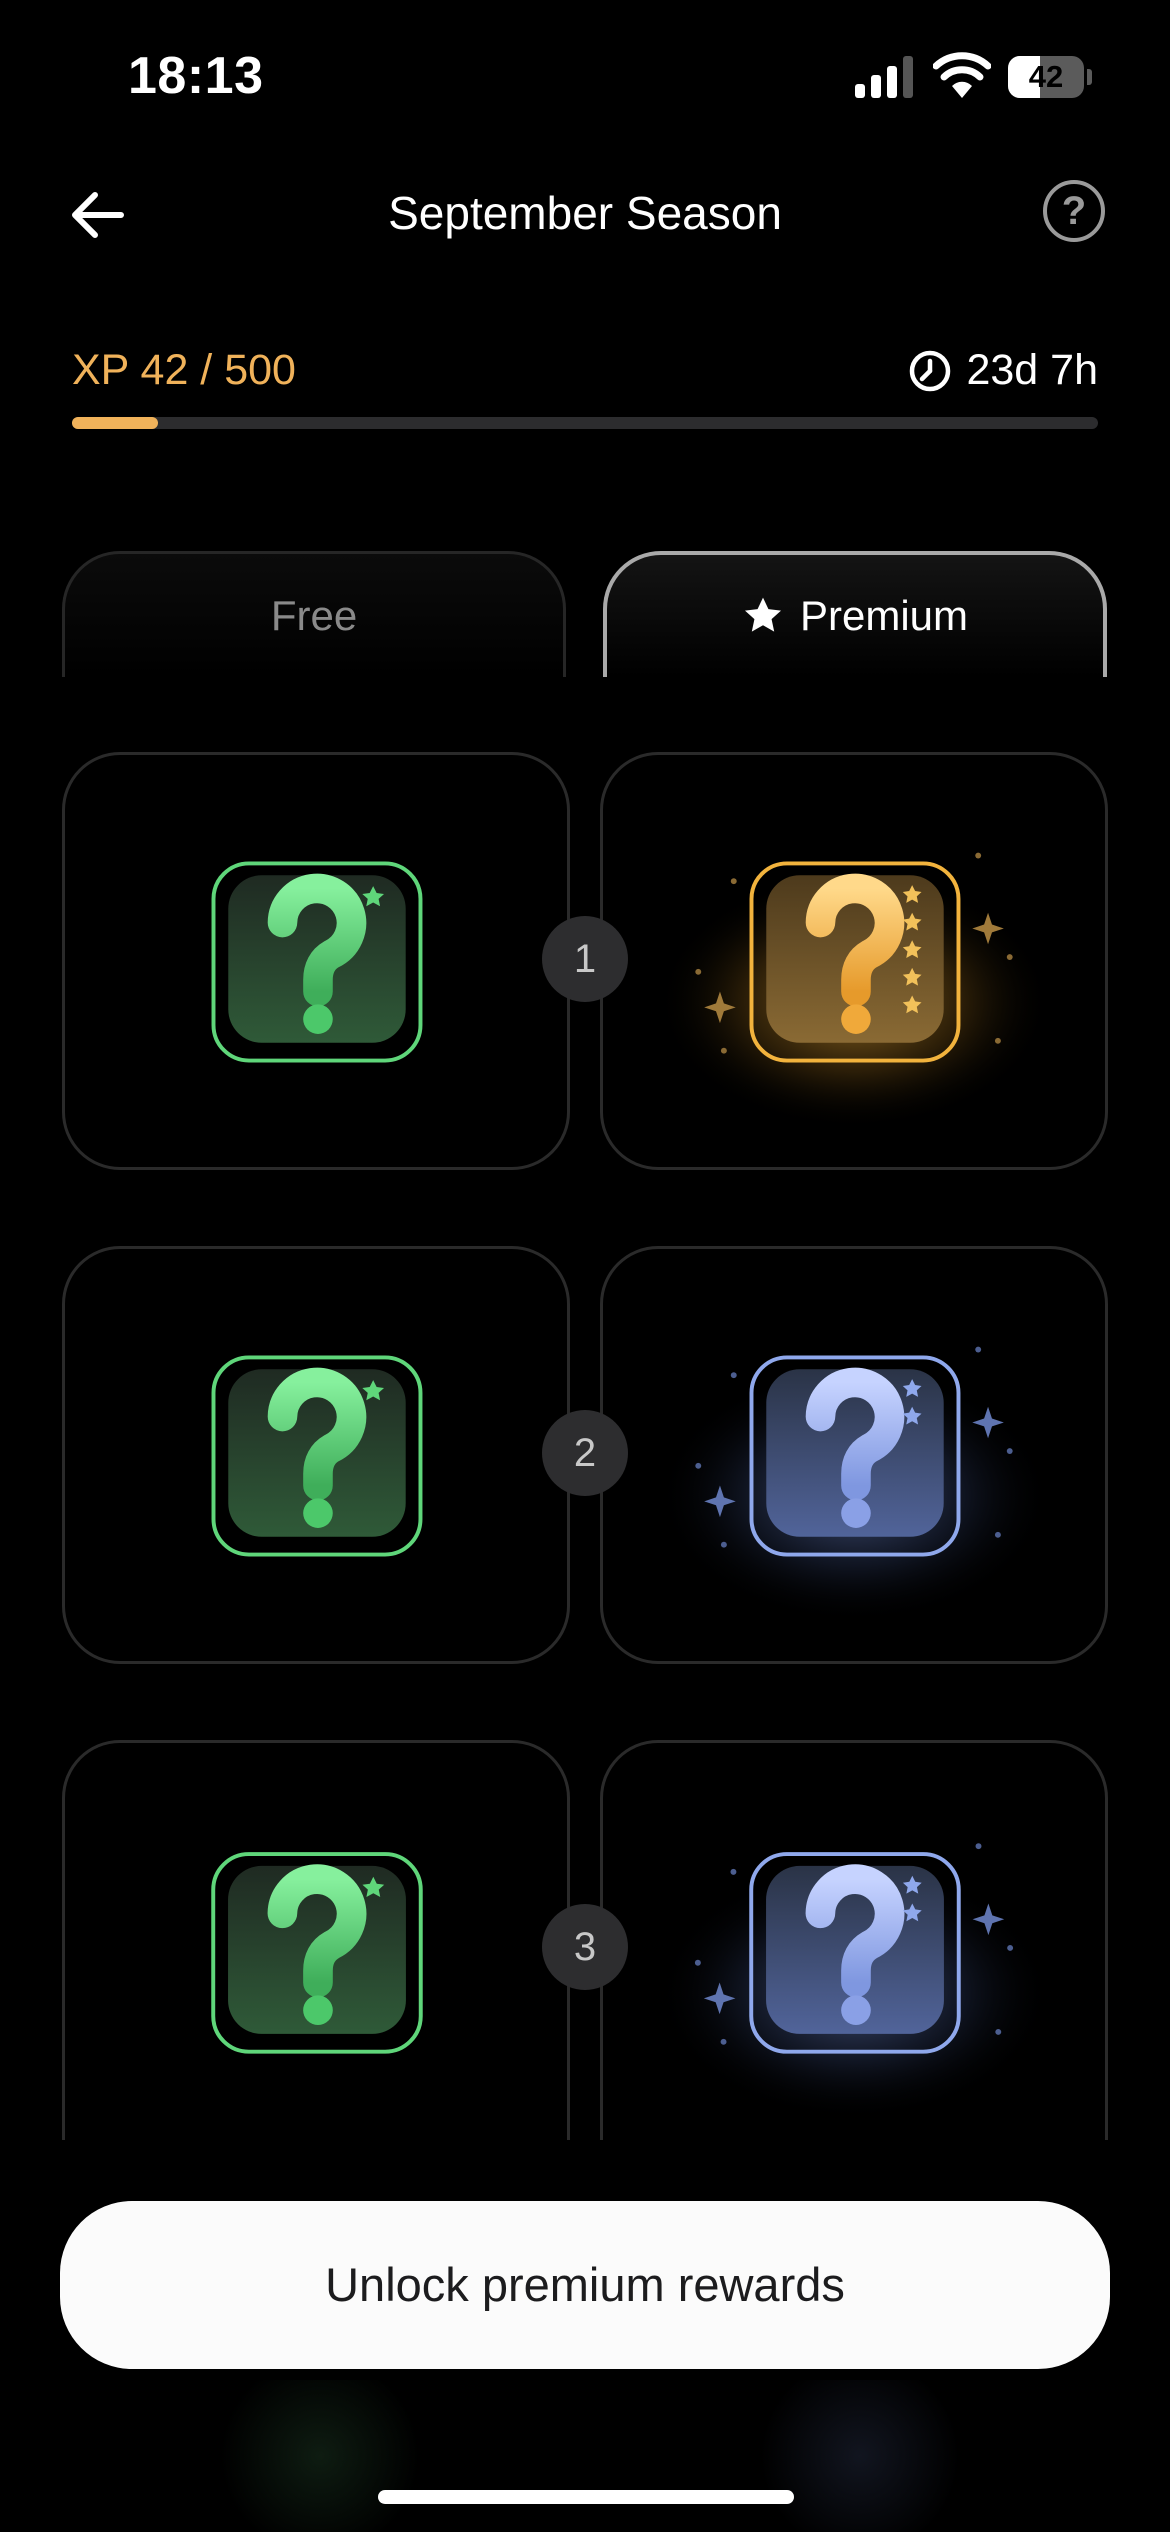 The width and height of the screenshot is (1170, 2532). I want to click on gold-mystery-icon, so click(854, 991).